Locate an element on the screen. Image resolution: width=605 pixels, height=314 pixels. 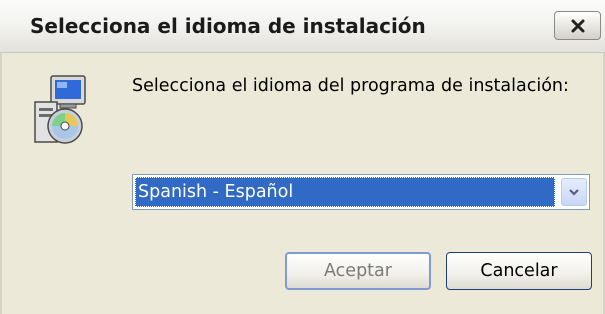
accept-button: Aceptar is located at coordinates (358, 271).